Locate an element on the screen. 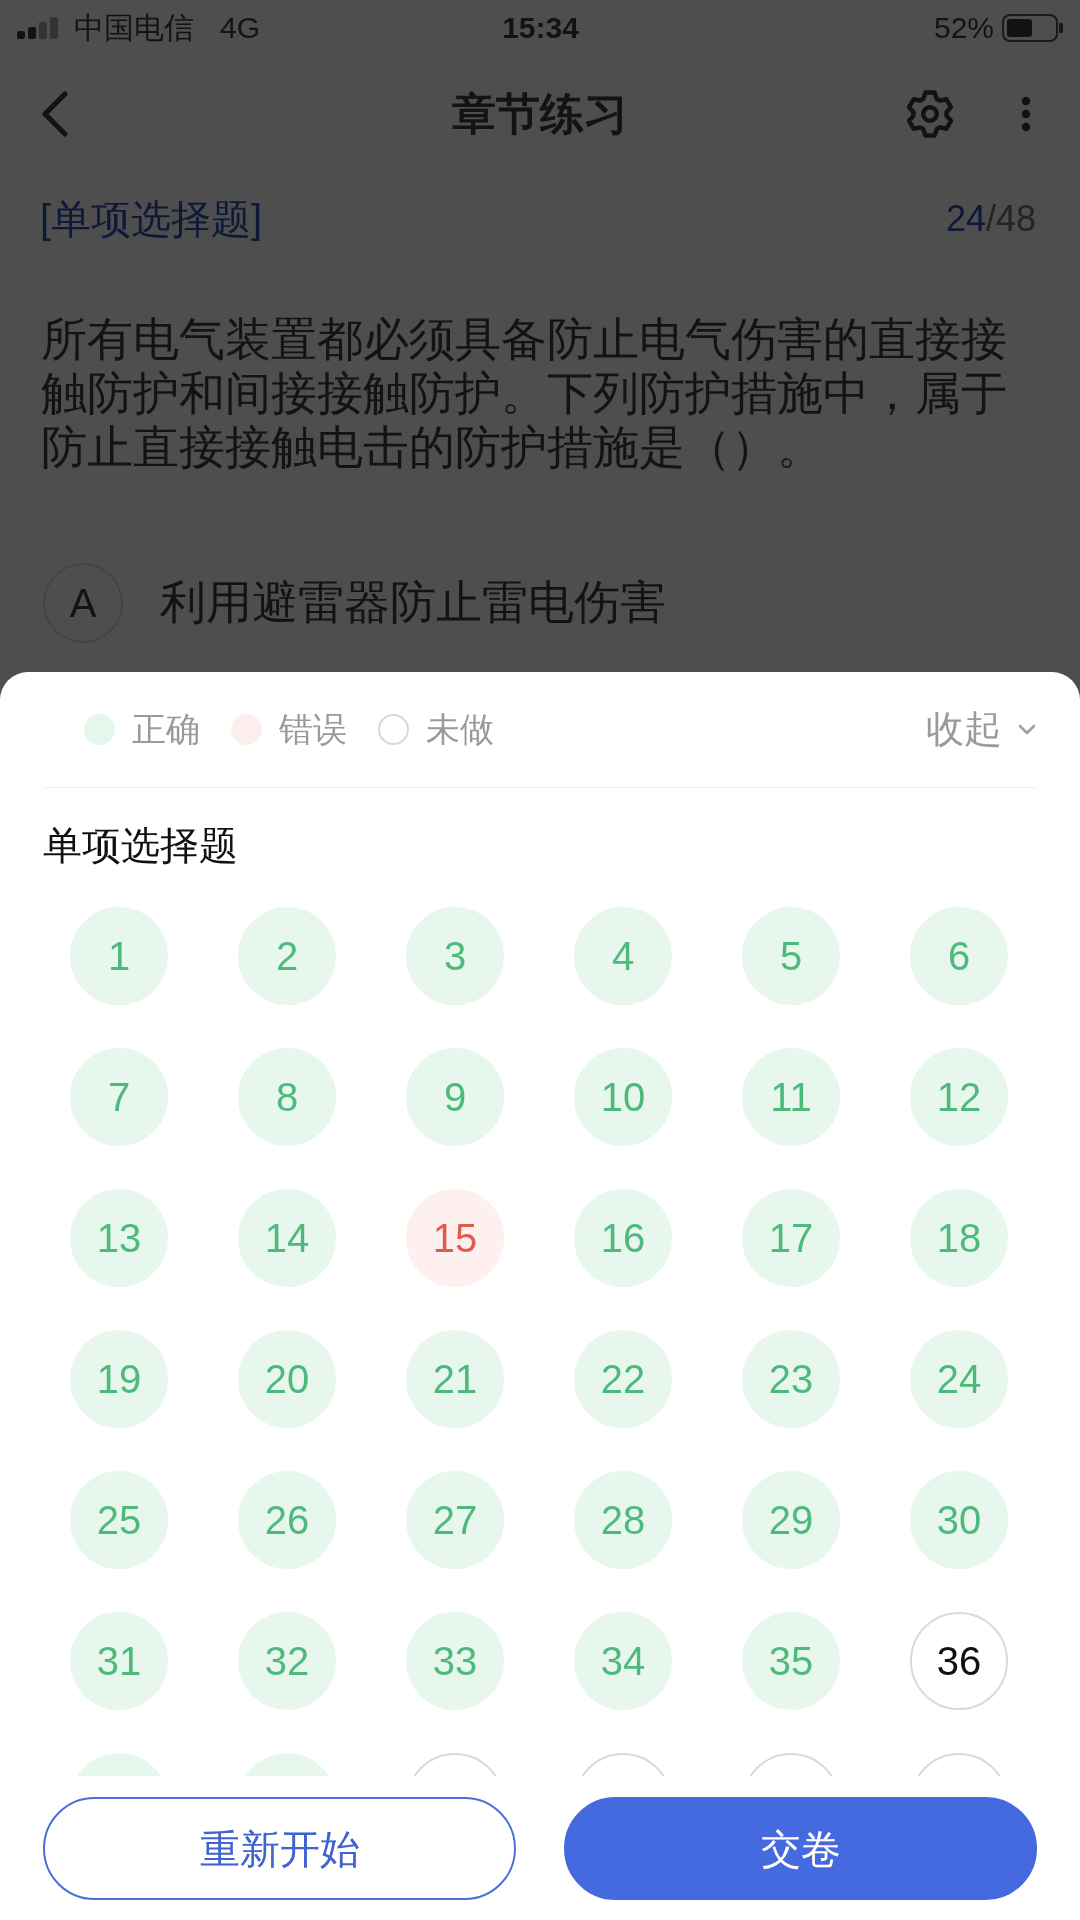  legend-label: 未做 is located at coordinates (460, 729).